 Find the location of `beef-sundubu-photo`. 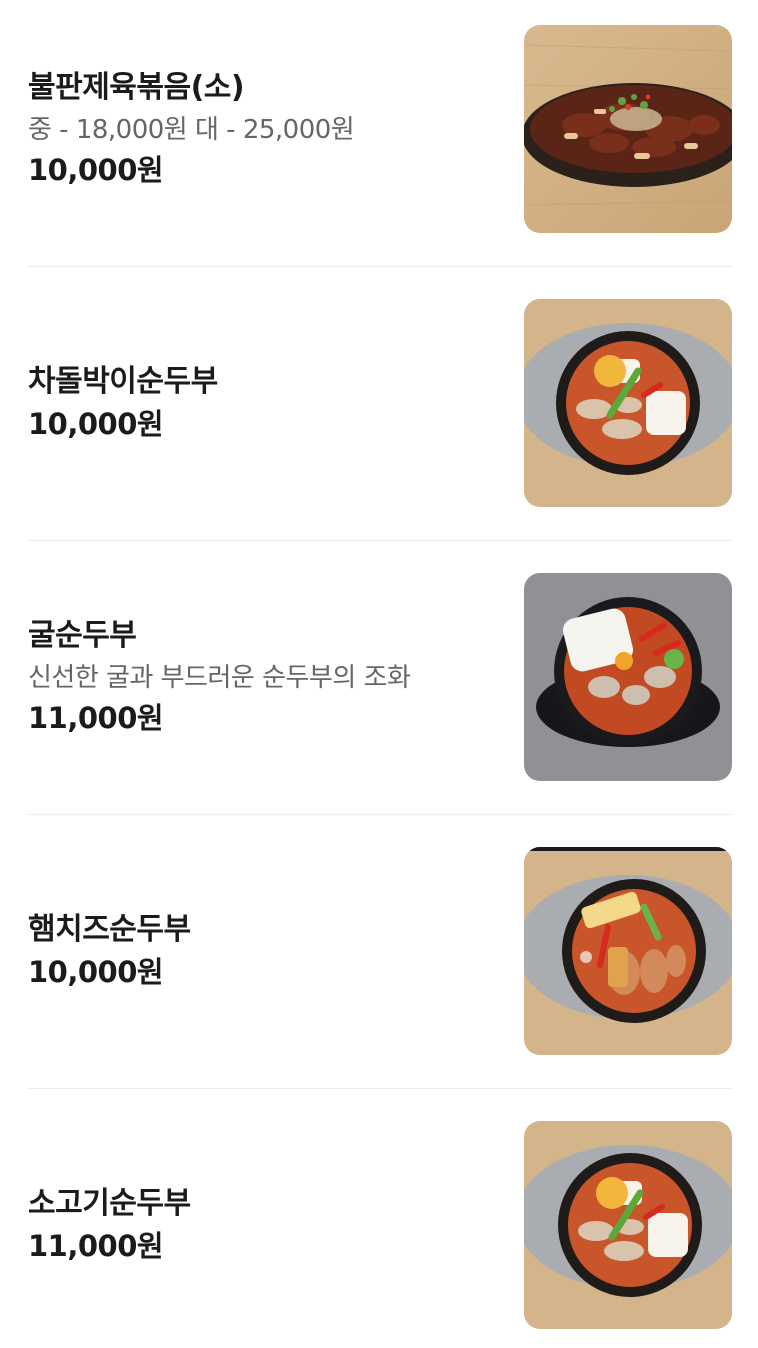

beef-sundubu-photo is located at coordinates (628, 1225).